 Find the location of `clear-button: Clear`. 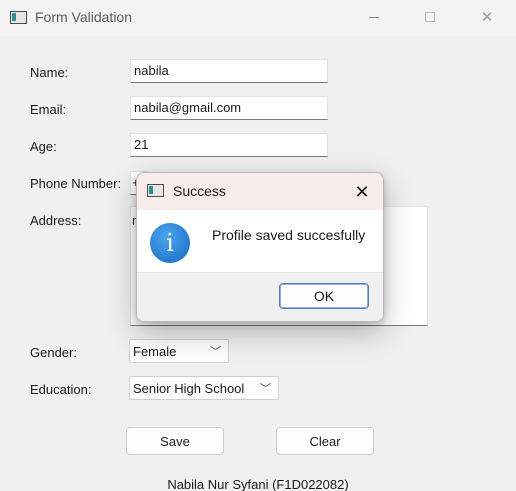

clear-button: Clear is located at coordinates (325, 441).